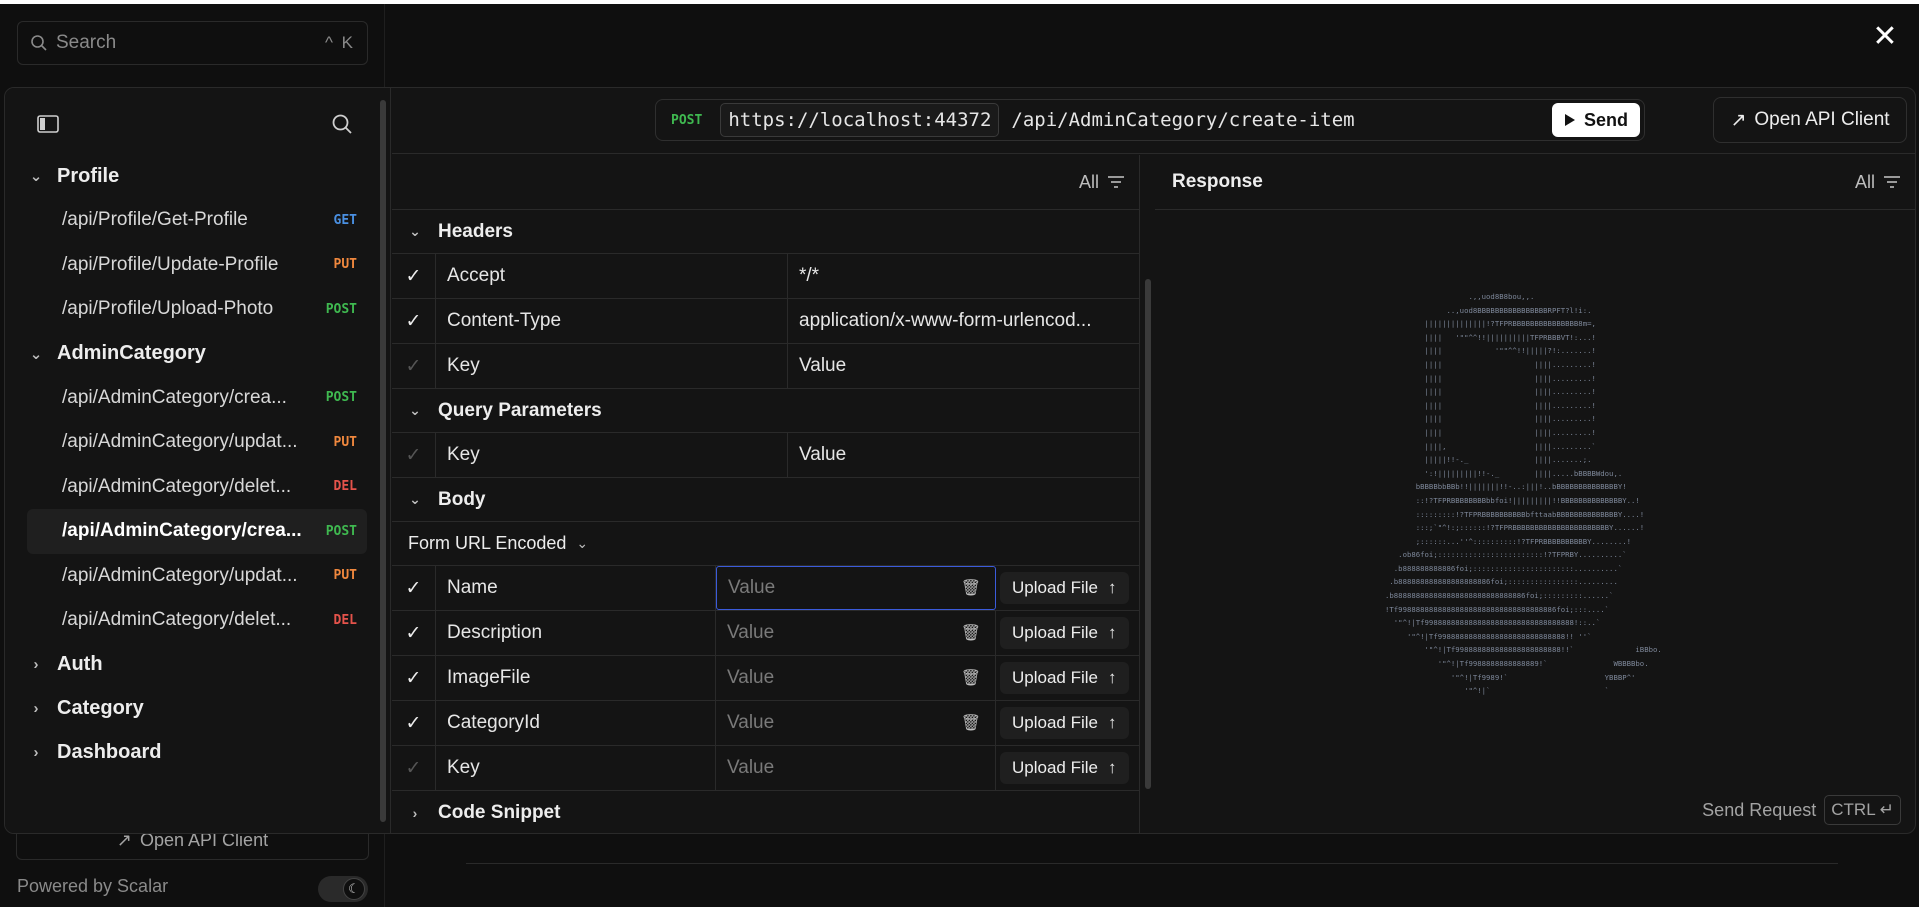 The image size is (1919, 907). What do you see at coordinates (345, 620) in the screenshot?
I see `method-badge: DEL` at bounding box center [345, 620].